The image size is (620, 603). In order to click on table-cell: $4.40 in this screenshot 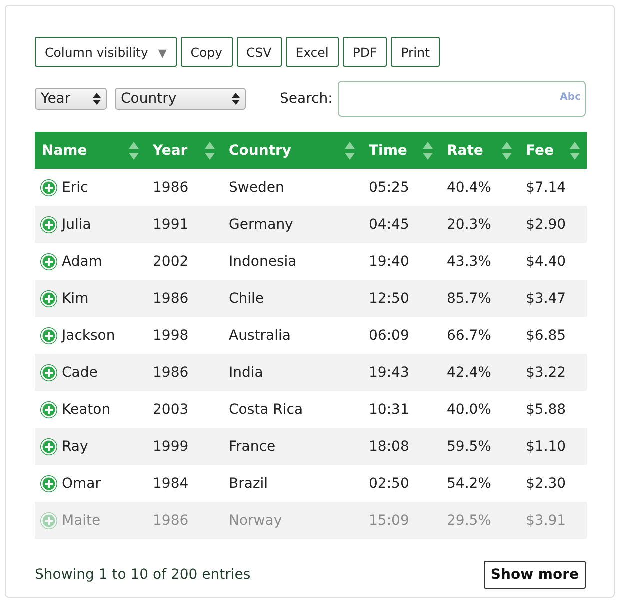, I will do `click(546, 262)`.